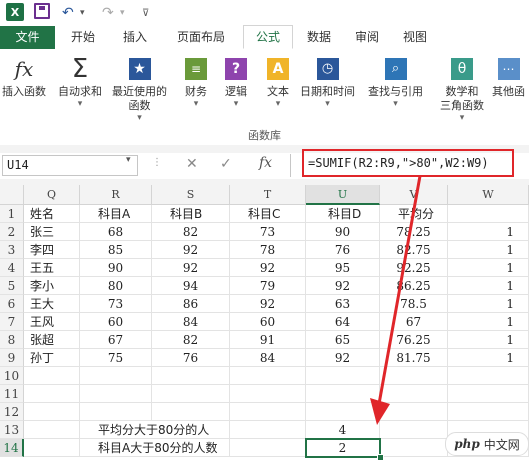 The height and width of the screenshot is (475, 529). I want to click on column-header-R: R, so click(116, 195).